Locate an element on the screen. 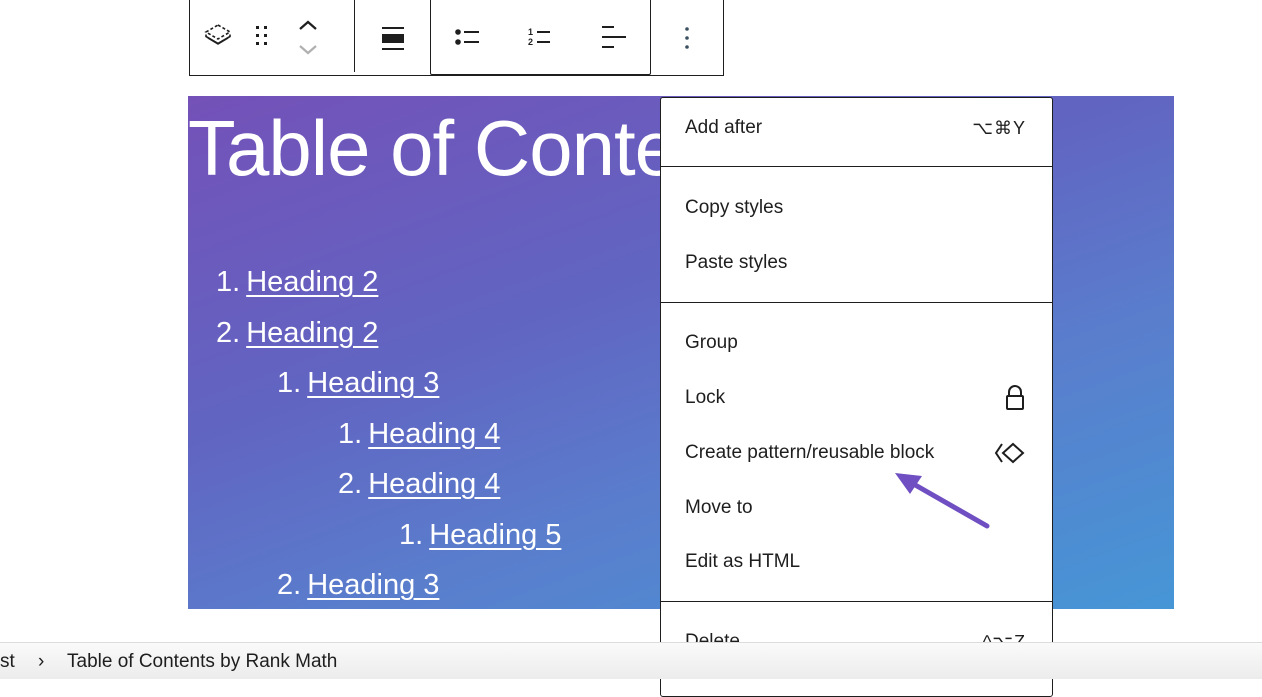 The width and height of the screenshot is (1262, 697). svg-text: 2 is located at coordinates (530, 42).